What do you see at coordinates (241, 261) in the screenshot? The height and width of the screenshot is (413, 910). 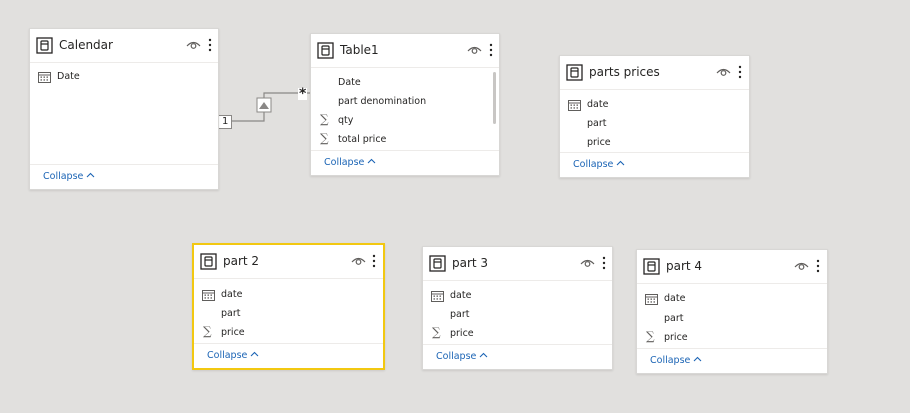 I see `table-title: part 2` at bounding box center [241, 261].